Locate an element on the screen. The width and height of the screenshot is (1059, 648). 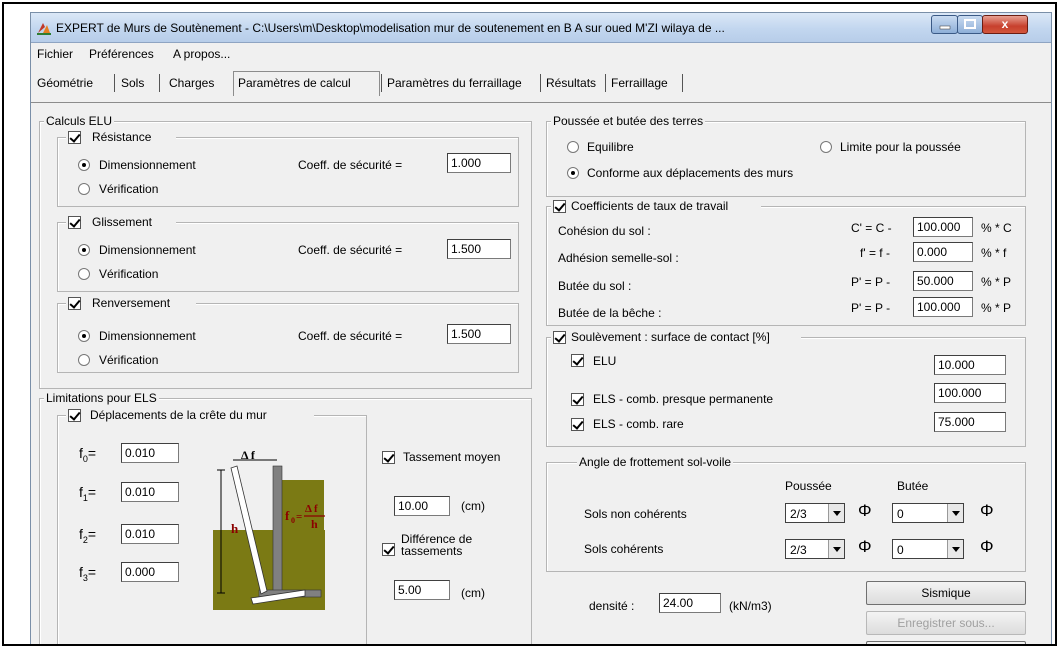
f0-formula-lhs: f is located at coordinates (287, 515).